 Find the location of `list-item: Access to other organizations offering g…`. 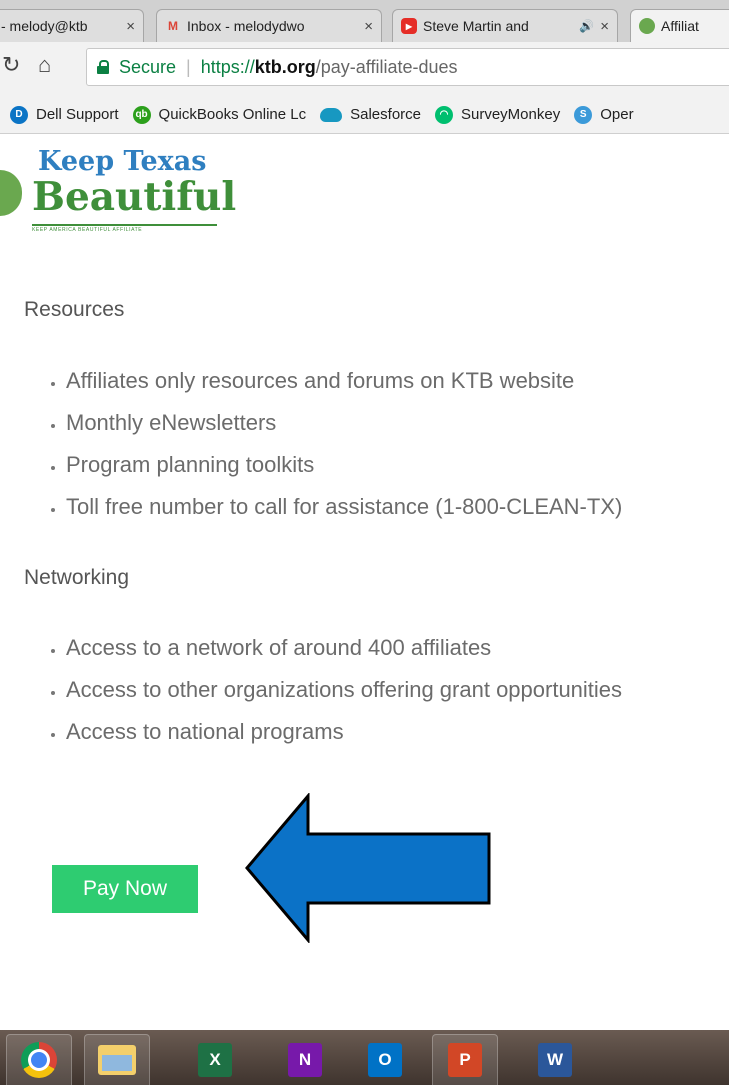

list-item: Access to other organizations offering g… is located at coordinates (344, 690).